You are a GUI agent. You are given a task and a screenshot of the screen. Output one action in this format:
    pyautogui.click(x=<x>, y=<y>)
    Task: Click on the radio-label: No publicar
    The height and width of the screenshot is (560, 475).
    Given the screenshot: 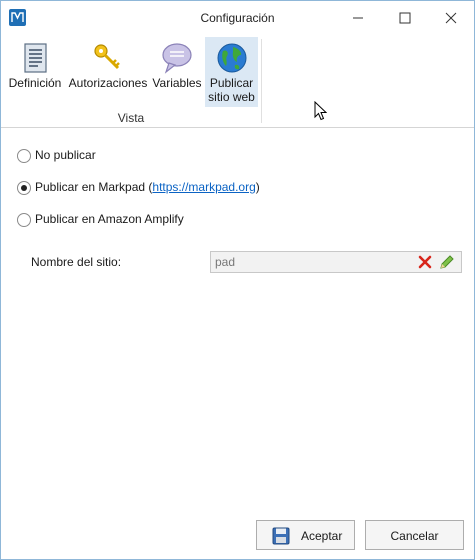 What is the action you would take?
    pyautogui.click(x=65, y=155)
    